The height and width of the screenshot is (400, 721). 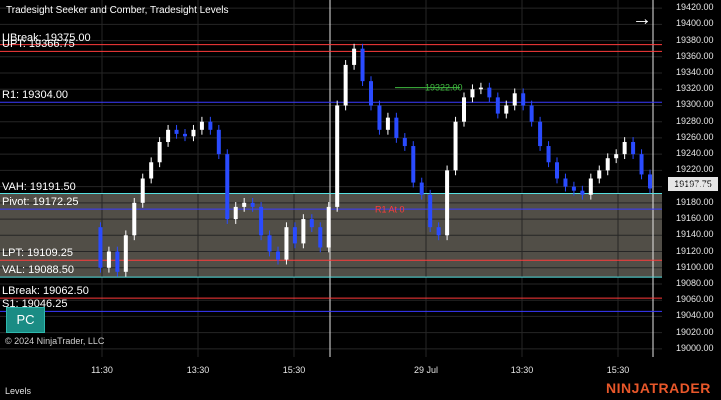 What do you see at coordinates (695, 201) in the screenshot?
I see `y-tick-label: 19180.00` at bounding box center [695, 201].